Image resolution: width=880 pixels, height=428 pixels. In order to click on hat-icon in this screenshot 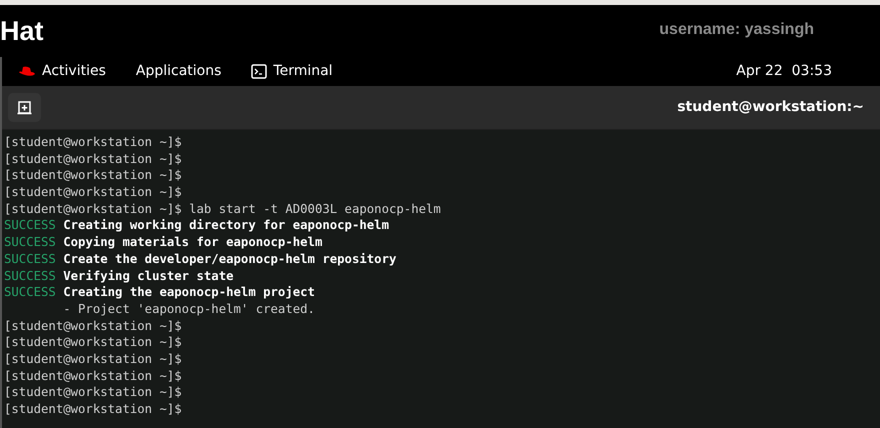, I will do `click(27, 71)`.